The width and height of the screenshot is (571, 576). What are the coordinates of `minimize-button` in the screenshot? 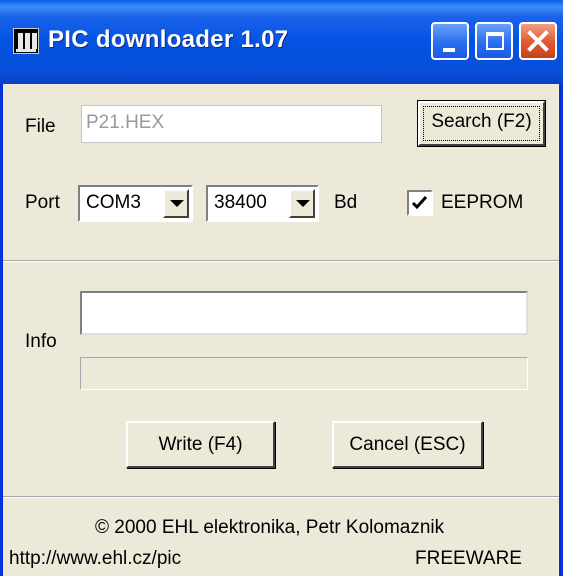 It's located at (450, 41).